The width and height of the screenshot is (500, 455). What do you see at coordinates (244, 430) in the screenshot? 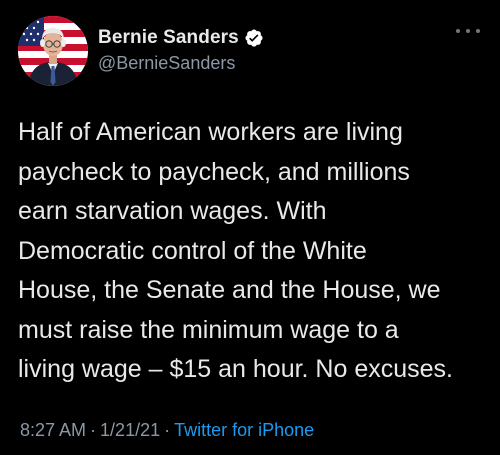
I see `tweet-source-link: Twitter for iPhone` at bounding box center [244, 430].